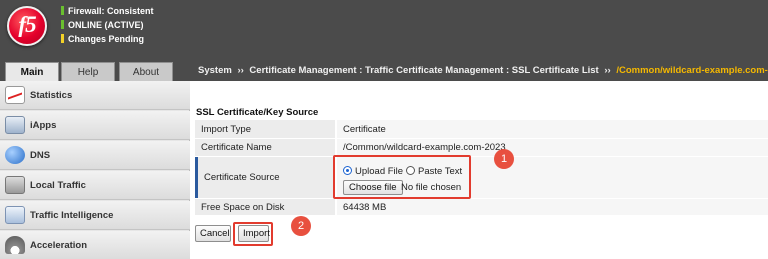 This screenshot has width=768, height=259. I want to click on status-text: Firewall: Consistent, so click(111, 11).